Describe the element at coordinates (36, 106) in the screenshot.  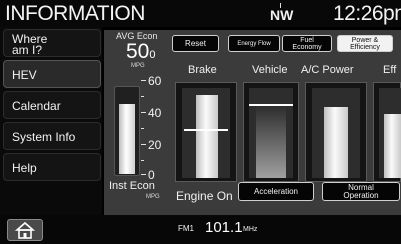
I see `sidebar-item-label: Calendar` at that location.